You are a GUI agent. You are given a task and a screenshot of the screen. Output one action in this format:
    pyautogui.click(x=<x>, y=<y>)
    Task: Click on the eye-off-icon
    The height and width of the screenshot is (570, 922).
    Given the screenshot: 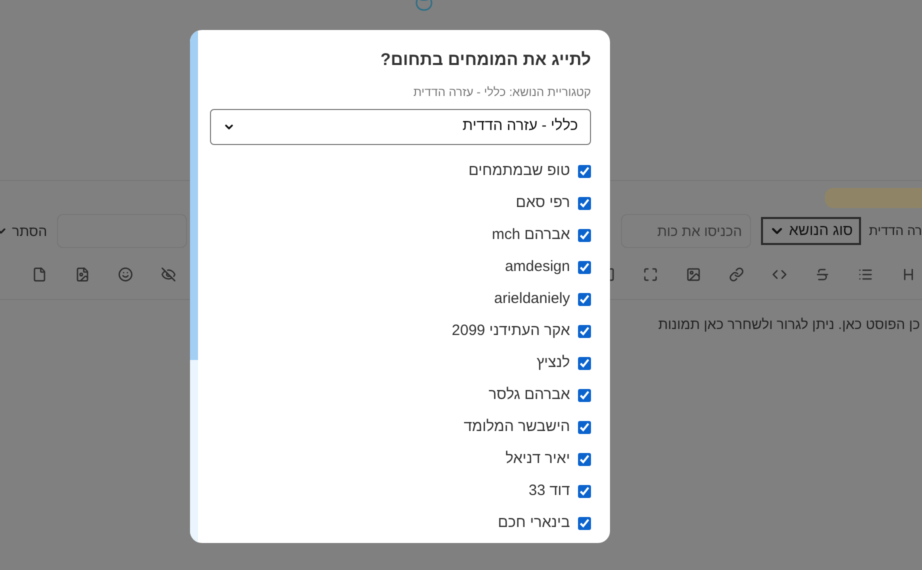 What is the action you would take?
    pyautogui.click(x=168, y=274)
    